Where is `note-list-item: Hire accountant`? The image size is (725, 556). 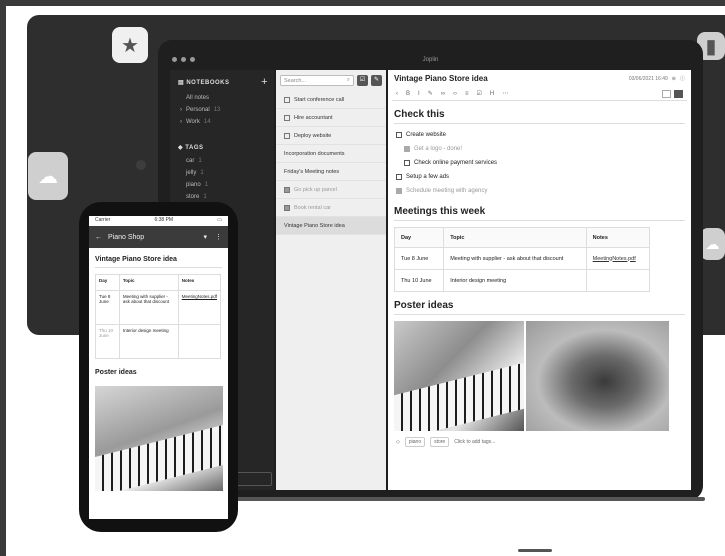 note-list-item: Hire accountant is located at coordinates (331, 118).